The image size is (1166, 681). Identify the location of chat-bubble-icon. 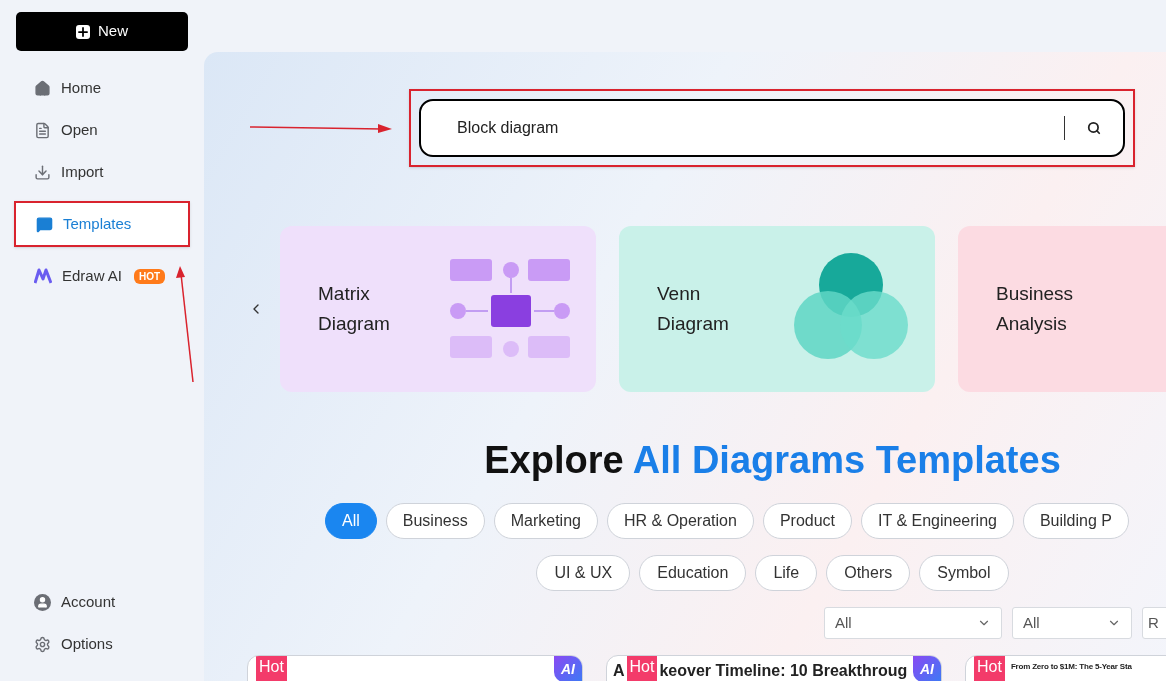
(44, 224).